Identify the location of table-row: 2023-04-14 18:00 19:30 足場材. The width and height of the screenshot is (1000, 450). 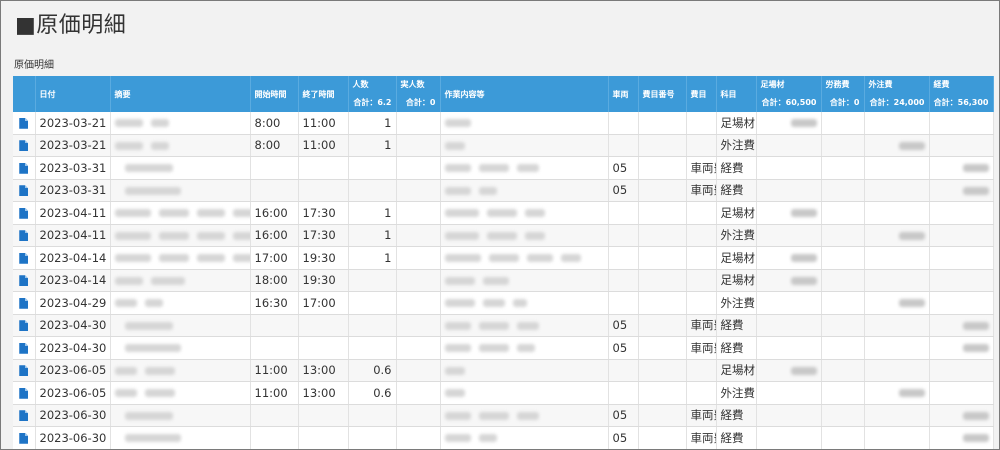
(503, 280).